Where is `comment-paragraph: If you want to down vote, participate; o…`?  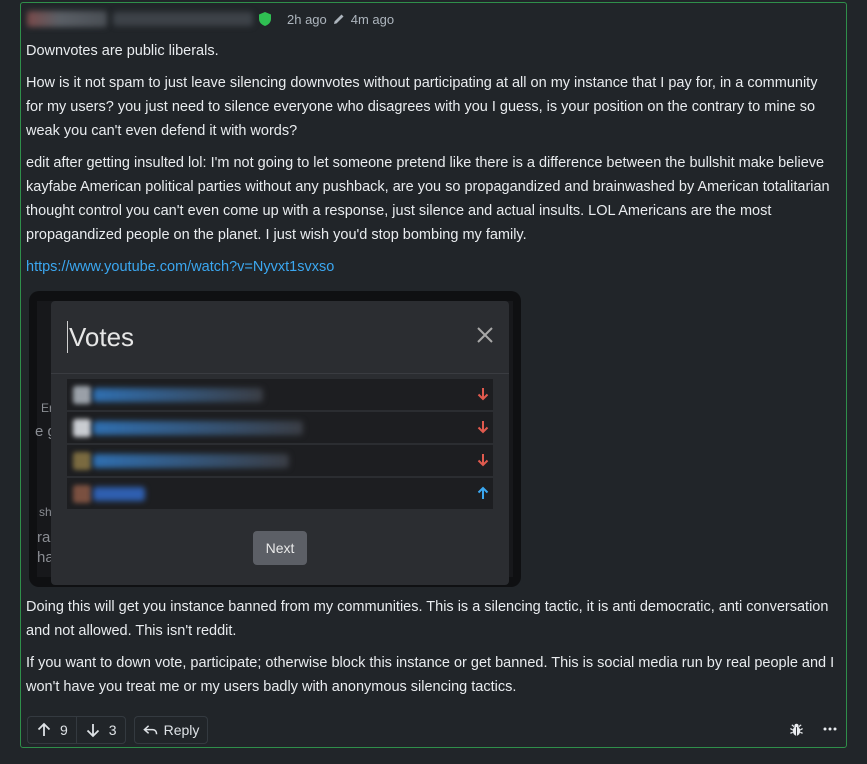 comment-paragraph: If you want to down vote, participate; o… is located at coordinates (430, 675).